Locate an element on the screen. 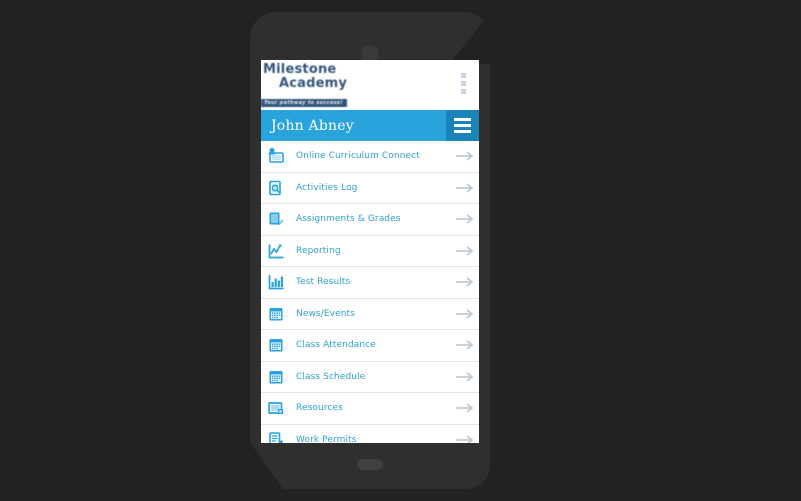 The image size is (801, 501). menu-item-label: News/Events is located at coordinates (325, 313).